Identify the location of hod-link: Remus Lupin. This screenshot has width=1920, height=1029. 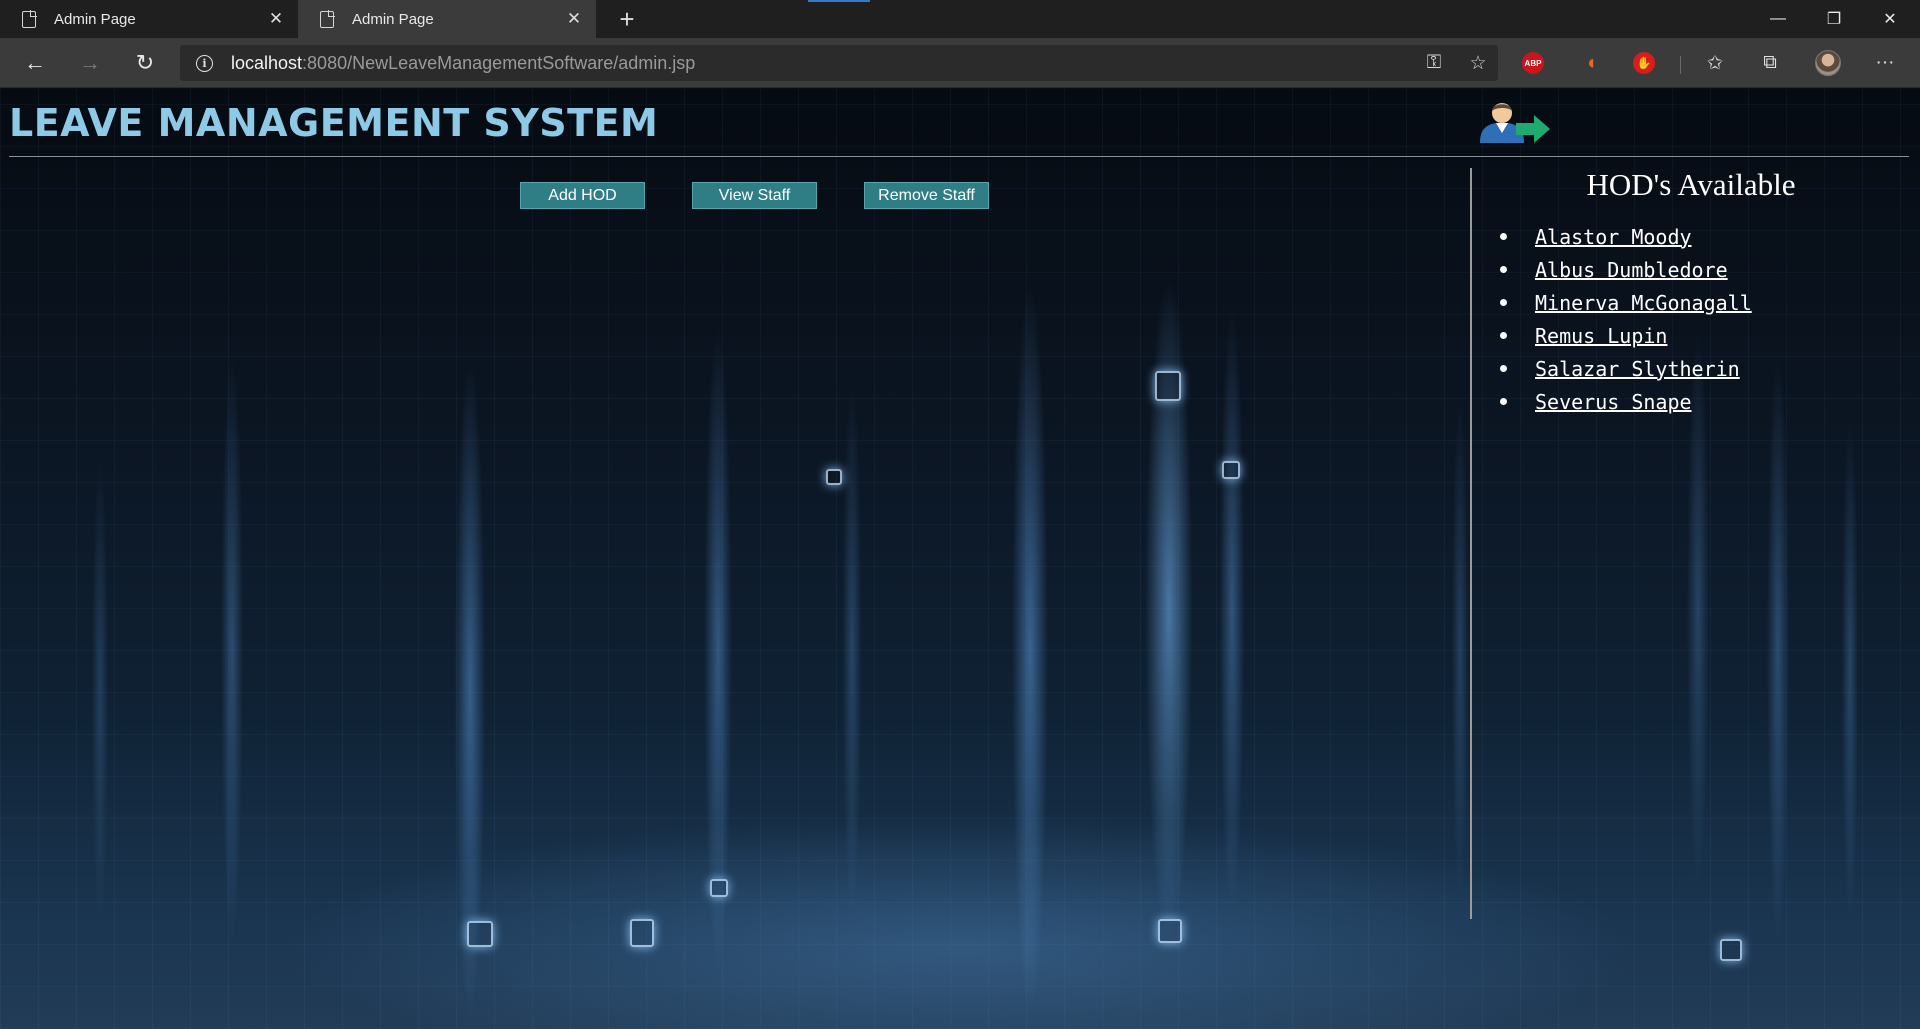
(1601, 336).